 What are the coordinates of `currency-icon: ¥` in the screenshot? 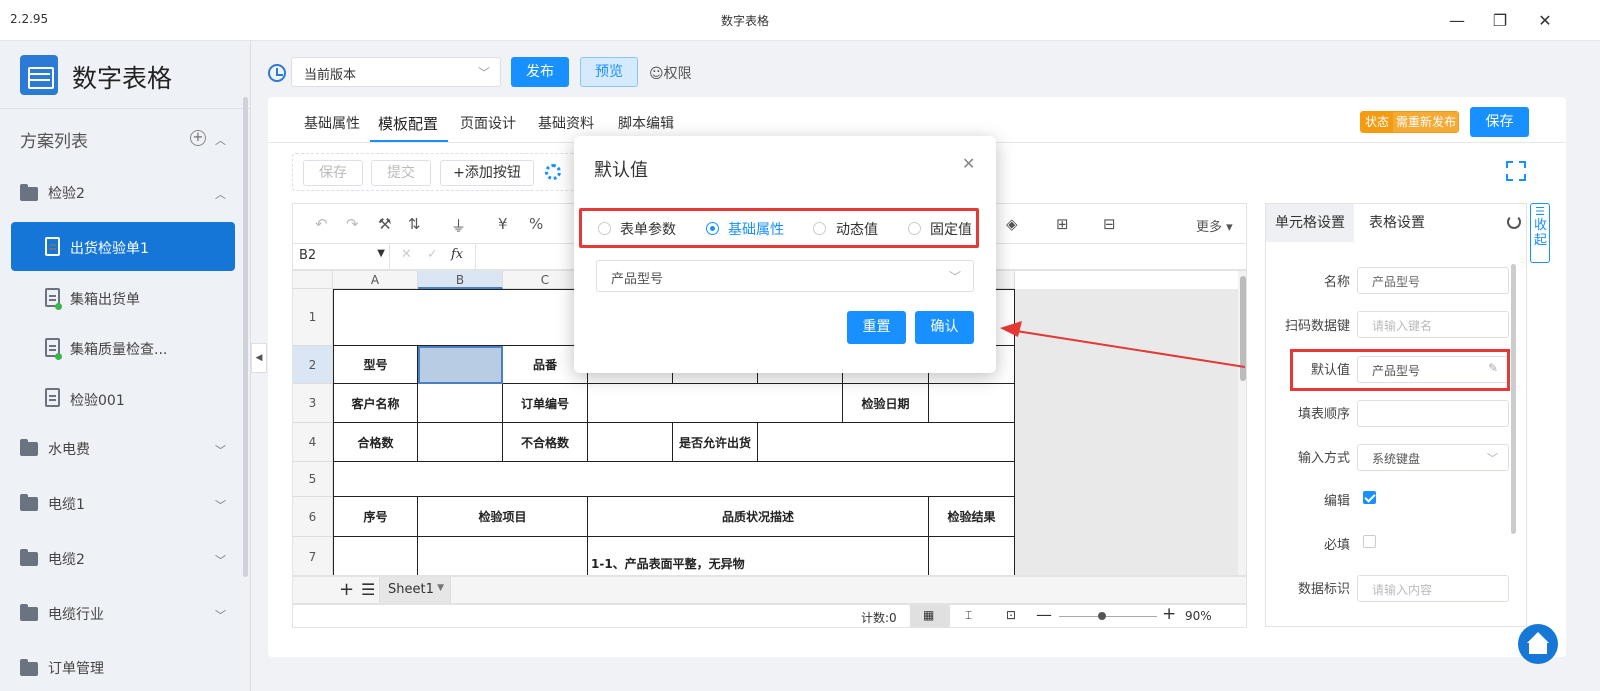 It's located at (503, 224).